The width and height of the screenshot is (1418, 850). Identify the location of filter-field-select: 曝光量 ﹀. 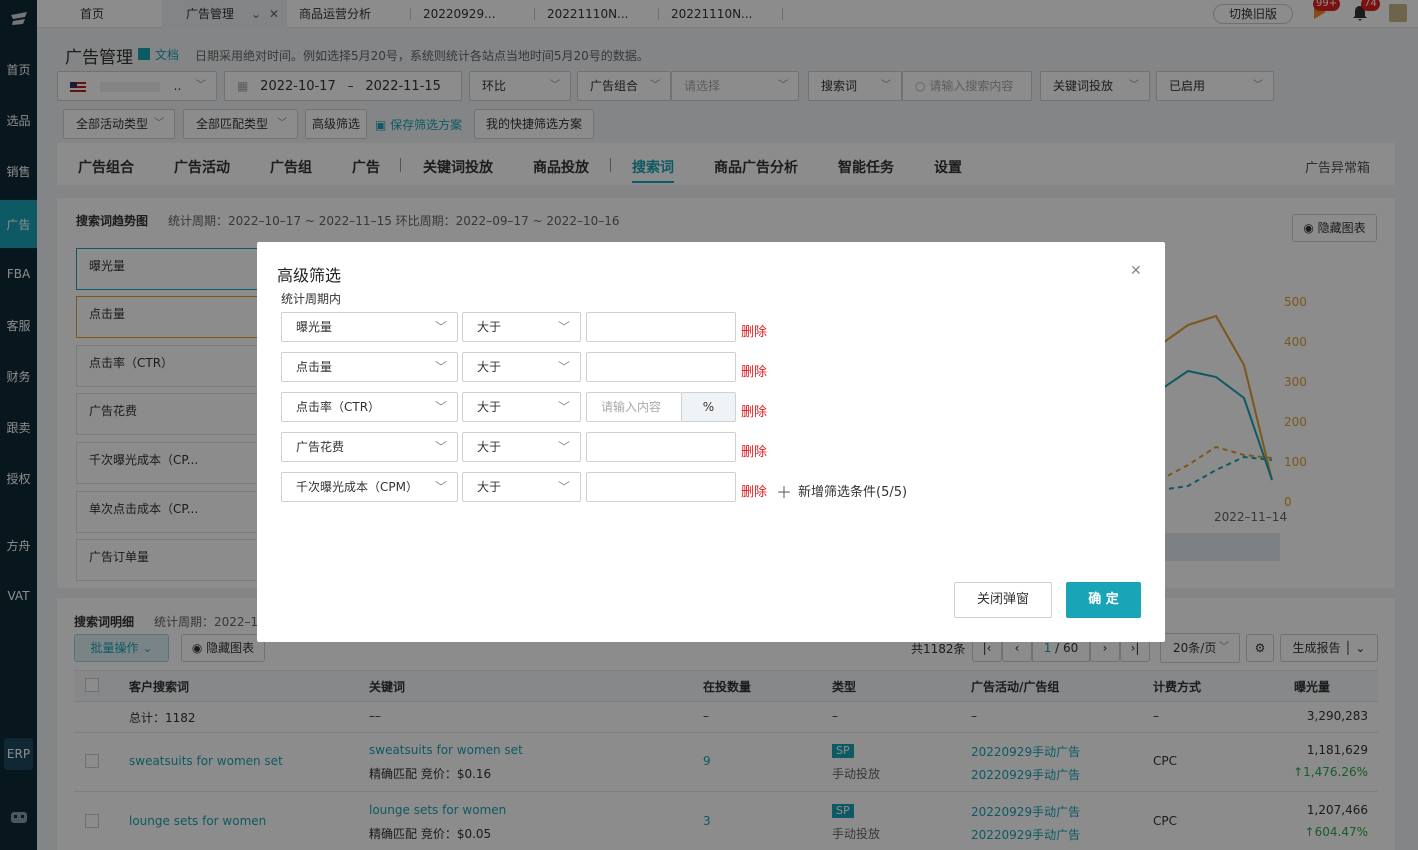
(369, 327).